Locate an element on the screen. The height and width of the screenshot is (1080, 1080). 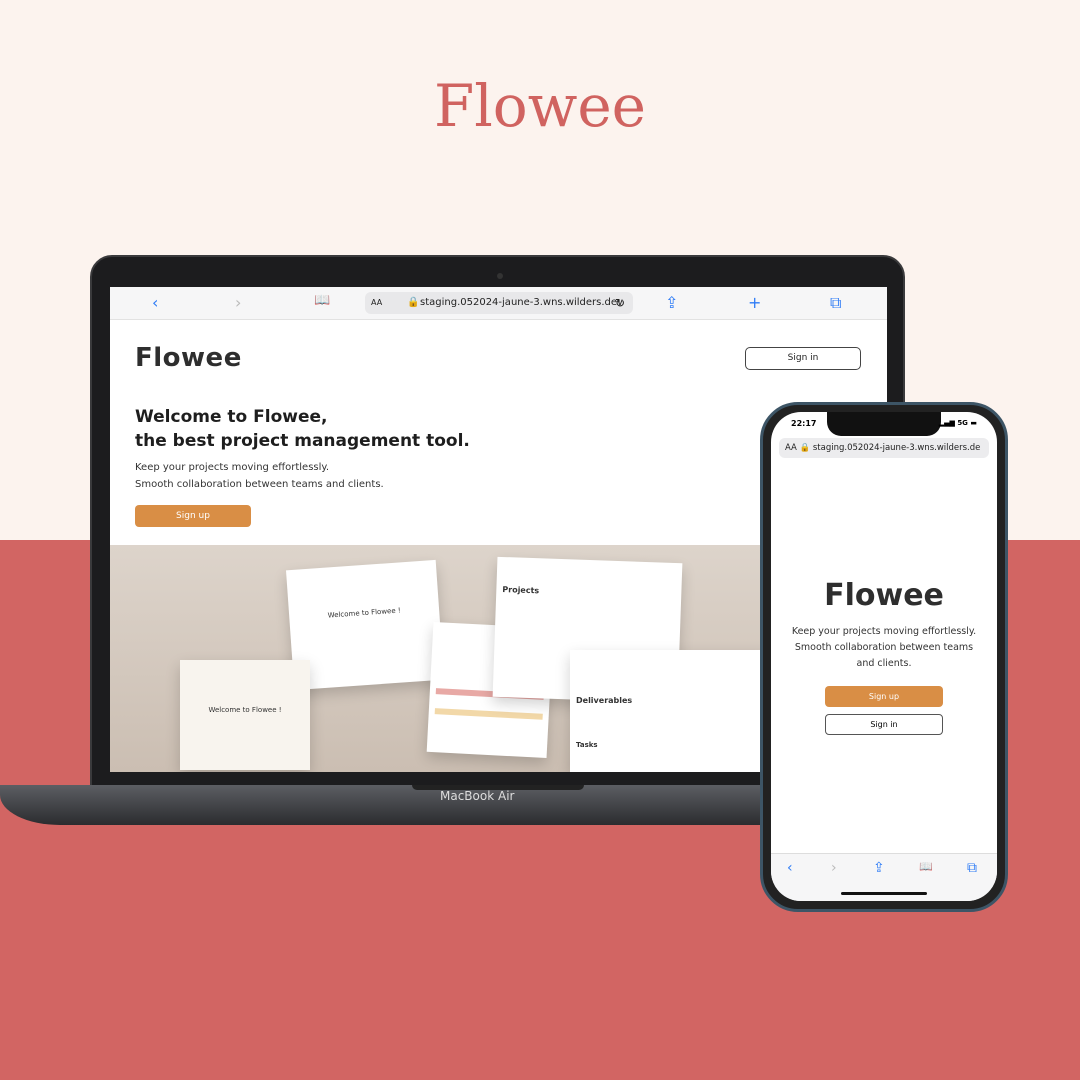
camera is located at coordinates (500, 276).